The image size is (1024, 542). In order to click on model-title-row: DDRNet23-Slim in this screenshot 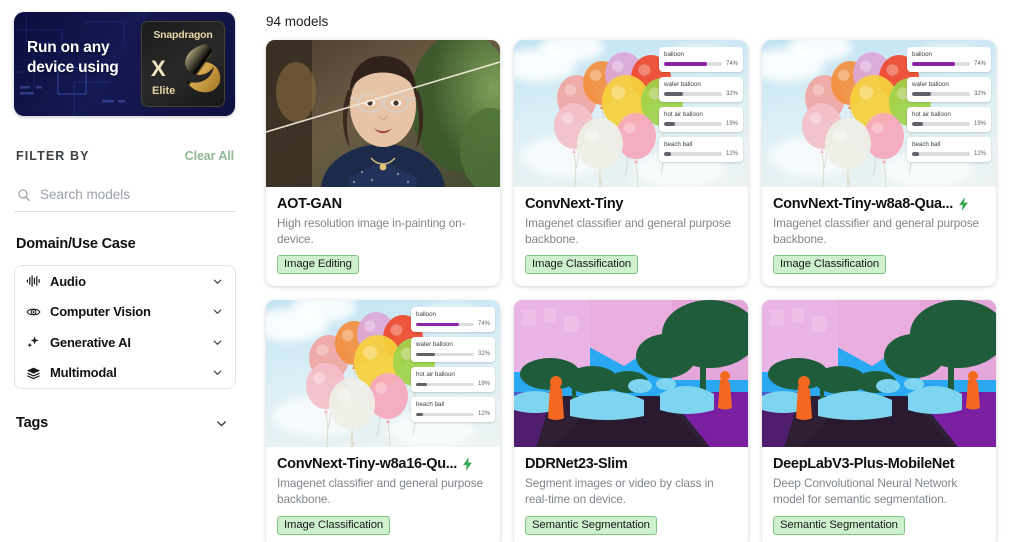, I will do `click(631, 464)`.